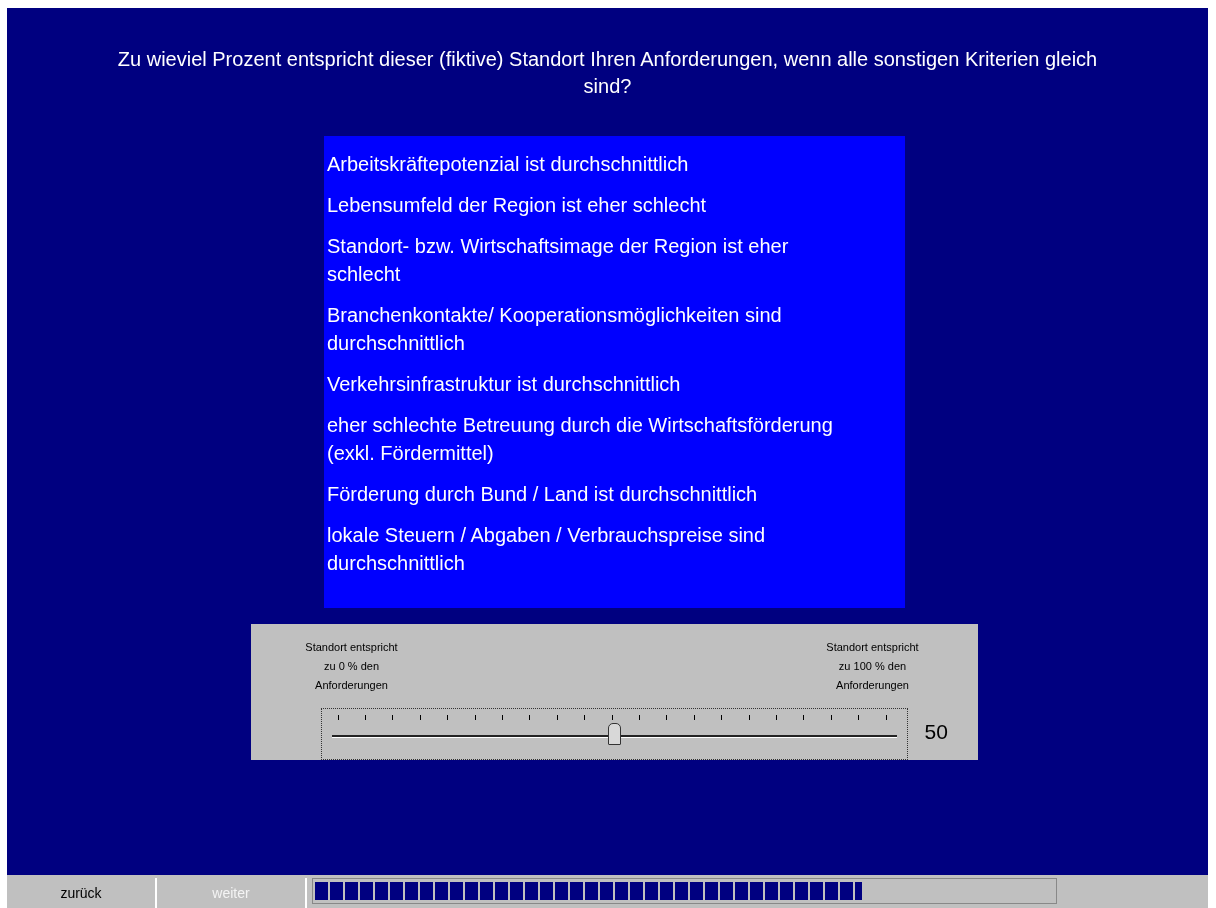 The height and width of the screenshot is (908, 1216). I want to click on rating-value: 50, so click(936, 732).